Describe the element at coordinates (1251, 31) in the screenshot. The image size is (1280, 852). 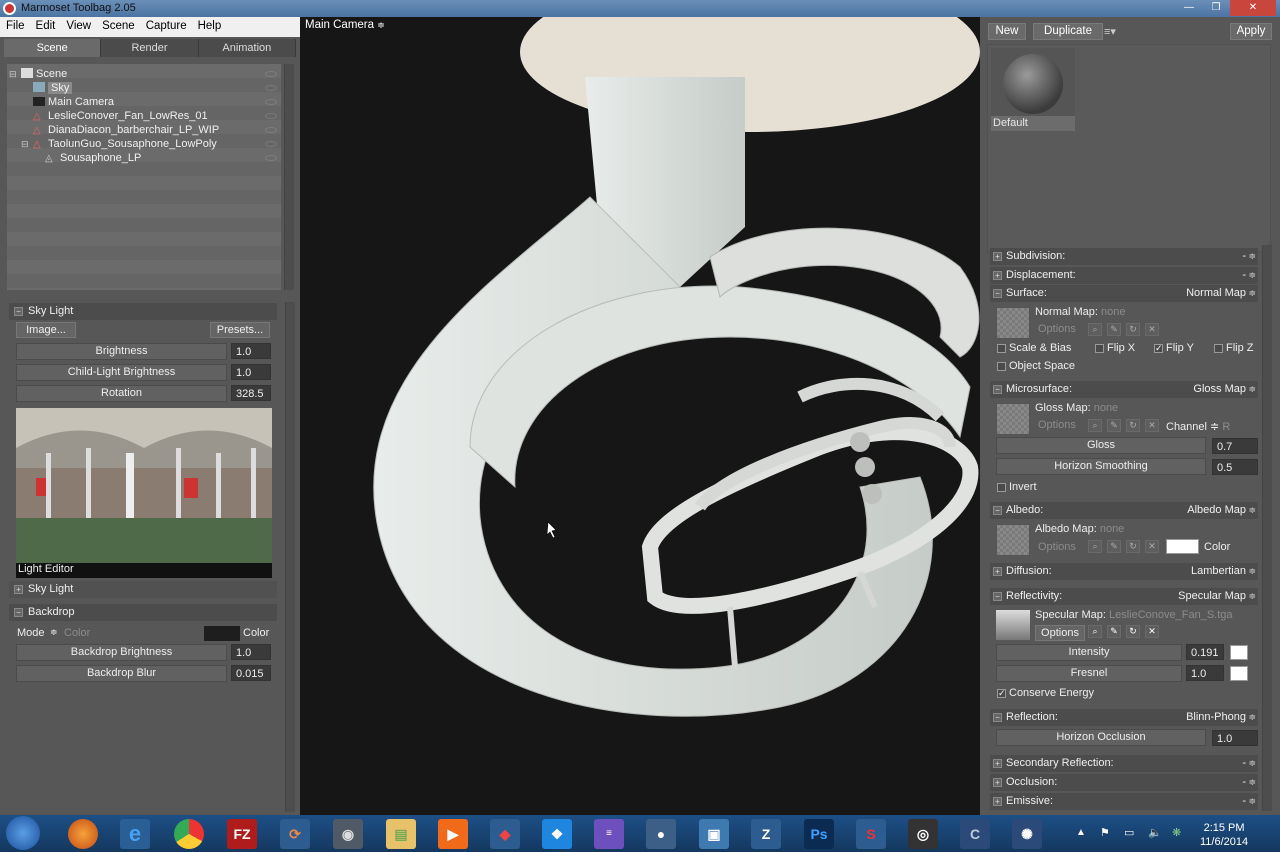
I see `apply-material-button: Apply` at that location.